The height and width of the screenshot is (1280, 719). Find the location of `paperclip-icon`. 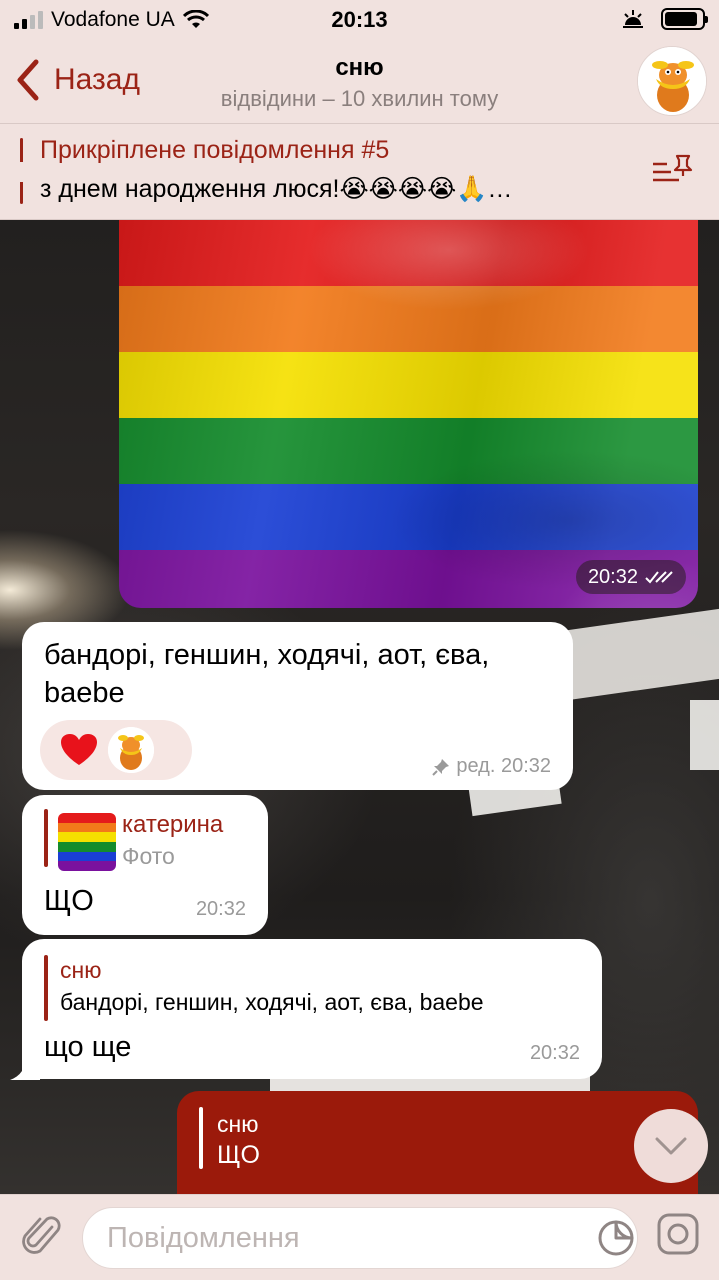

paperclip-icon is located at coordinates (42, 1236).